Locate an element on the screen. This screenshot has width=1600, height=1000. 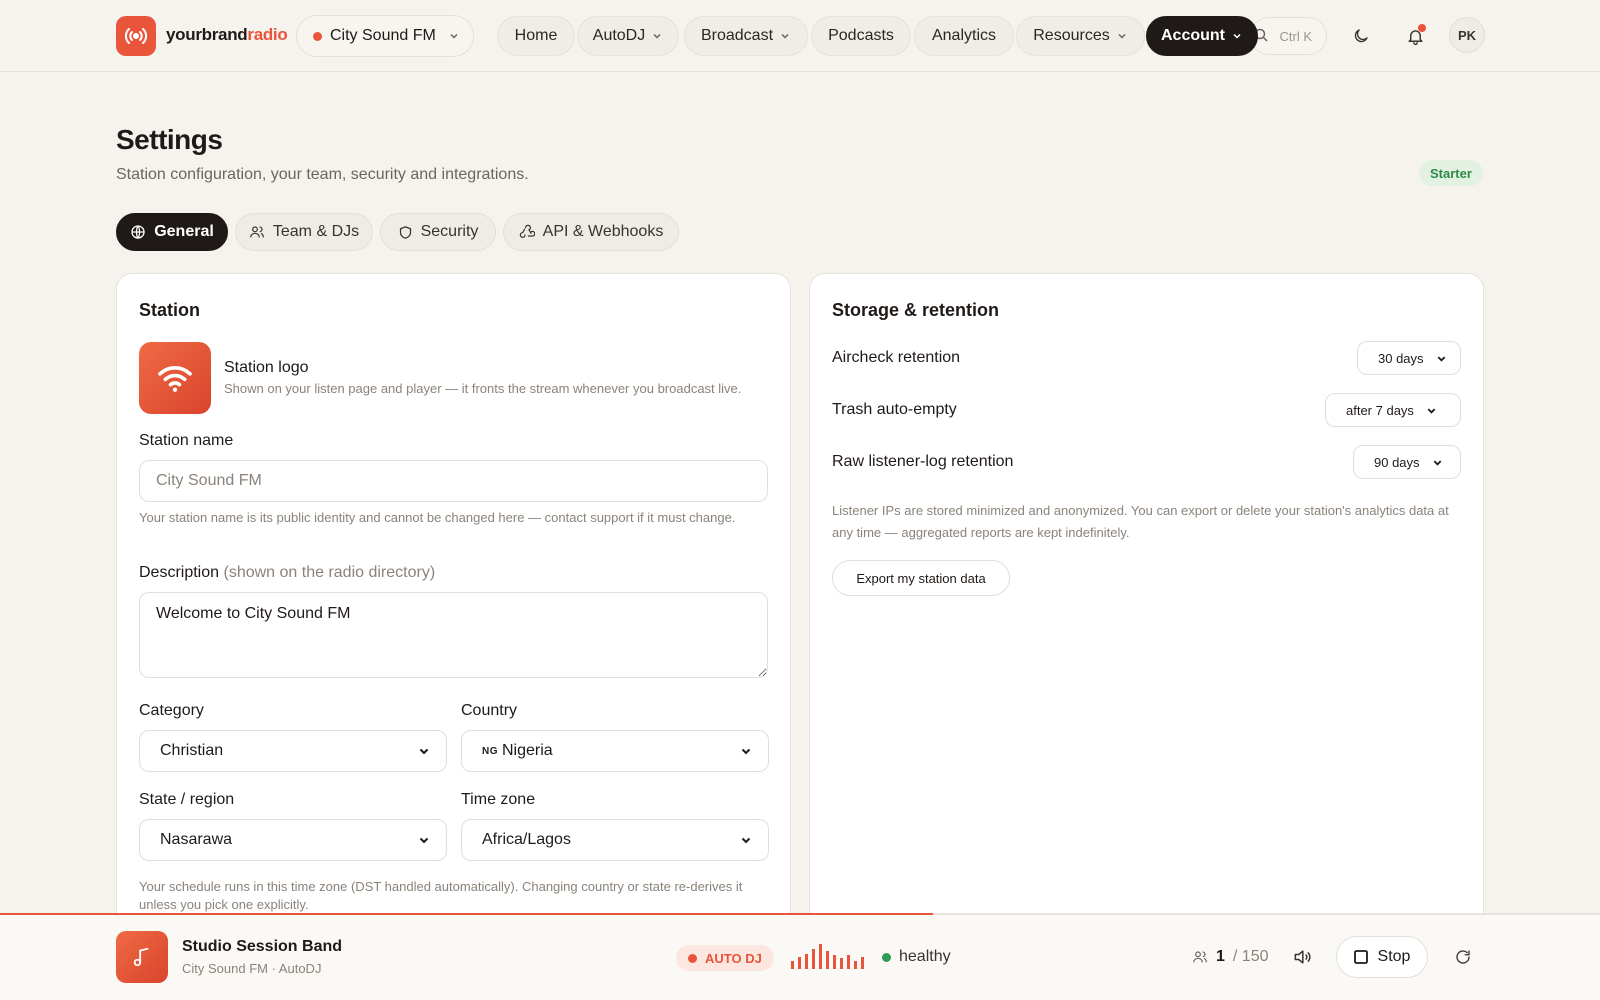
track-artwork is located at coordinates (142, 957).